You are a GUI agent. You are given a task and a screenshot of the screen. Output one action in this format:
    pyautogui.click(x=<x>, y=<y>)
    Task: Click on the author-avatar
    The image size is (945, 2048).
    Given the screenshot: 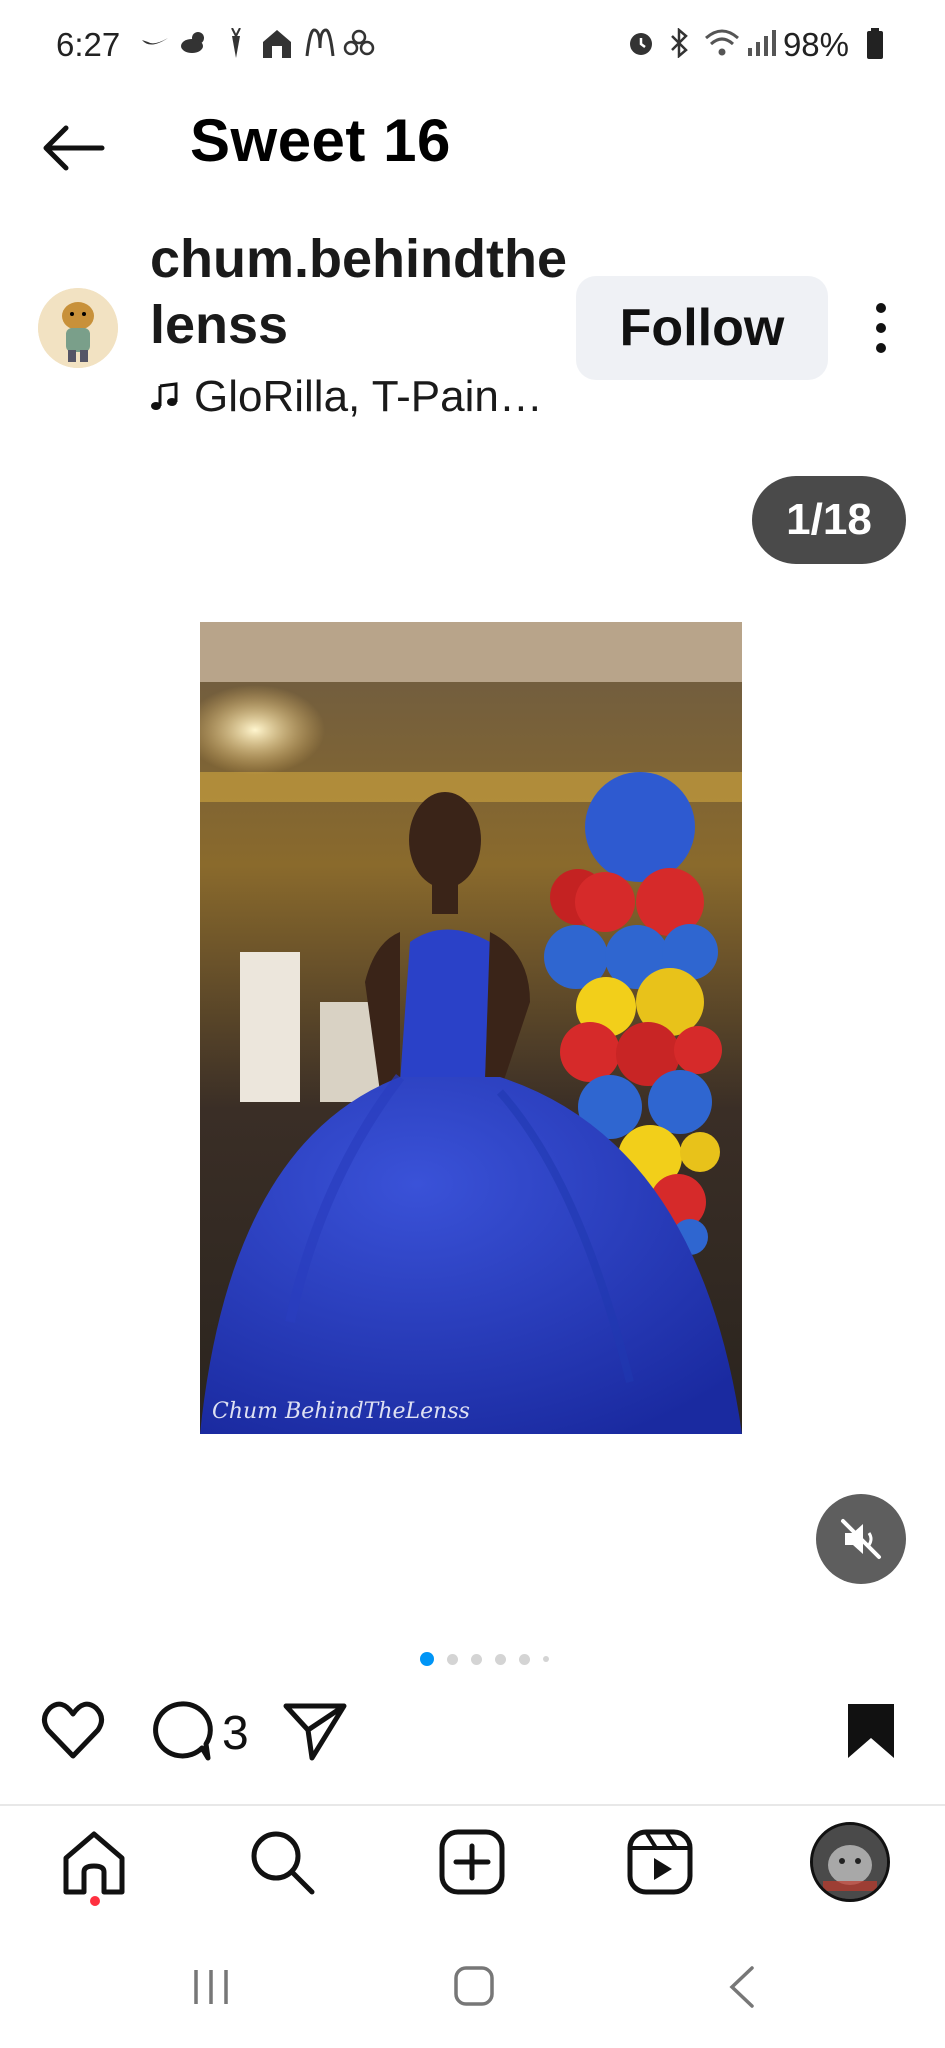 What is the action you would take?
    pyautogui.click(x=78, y=328)
    